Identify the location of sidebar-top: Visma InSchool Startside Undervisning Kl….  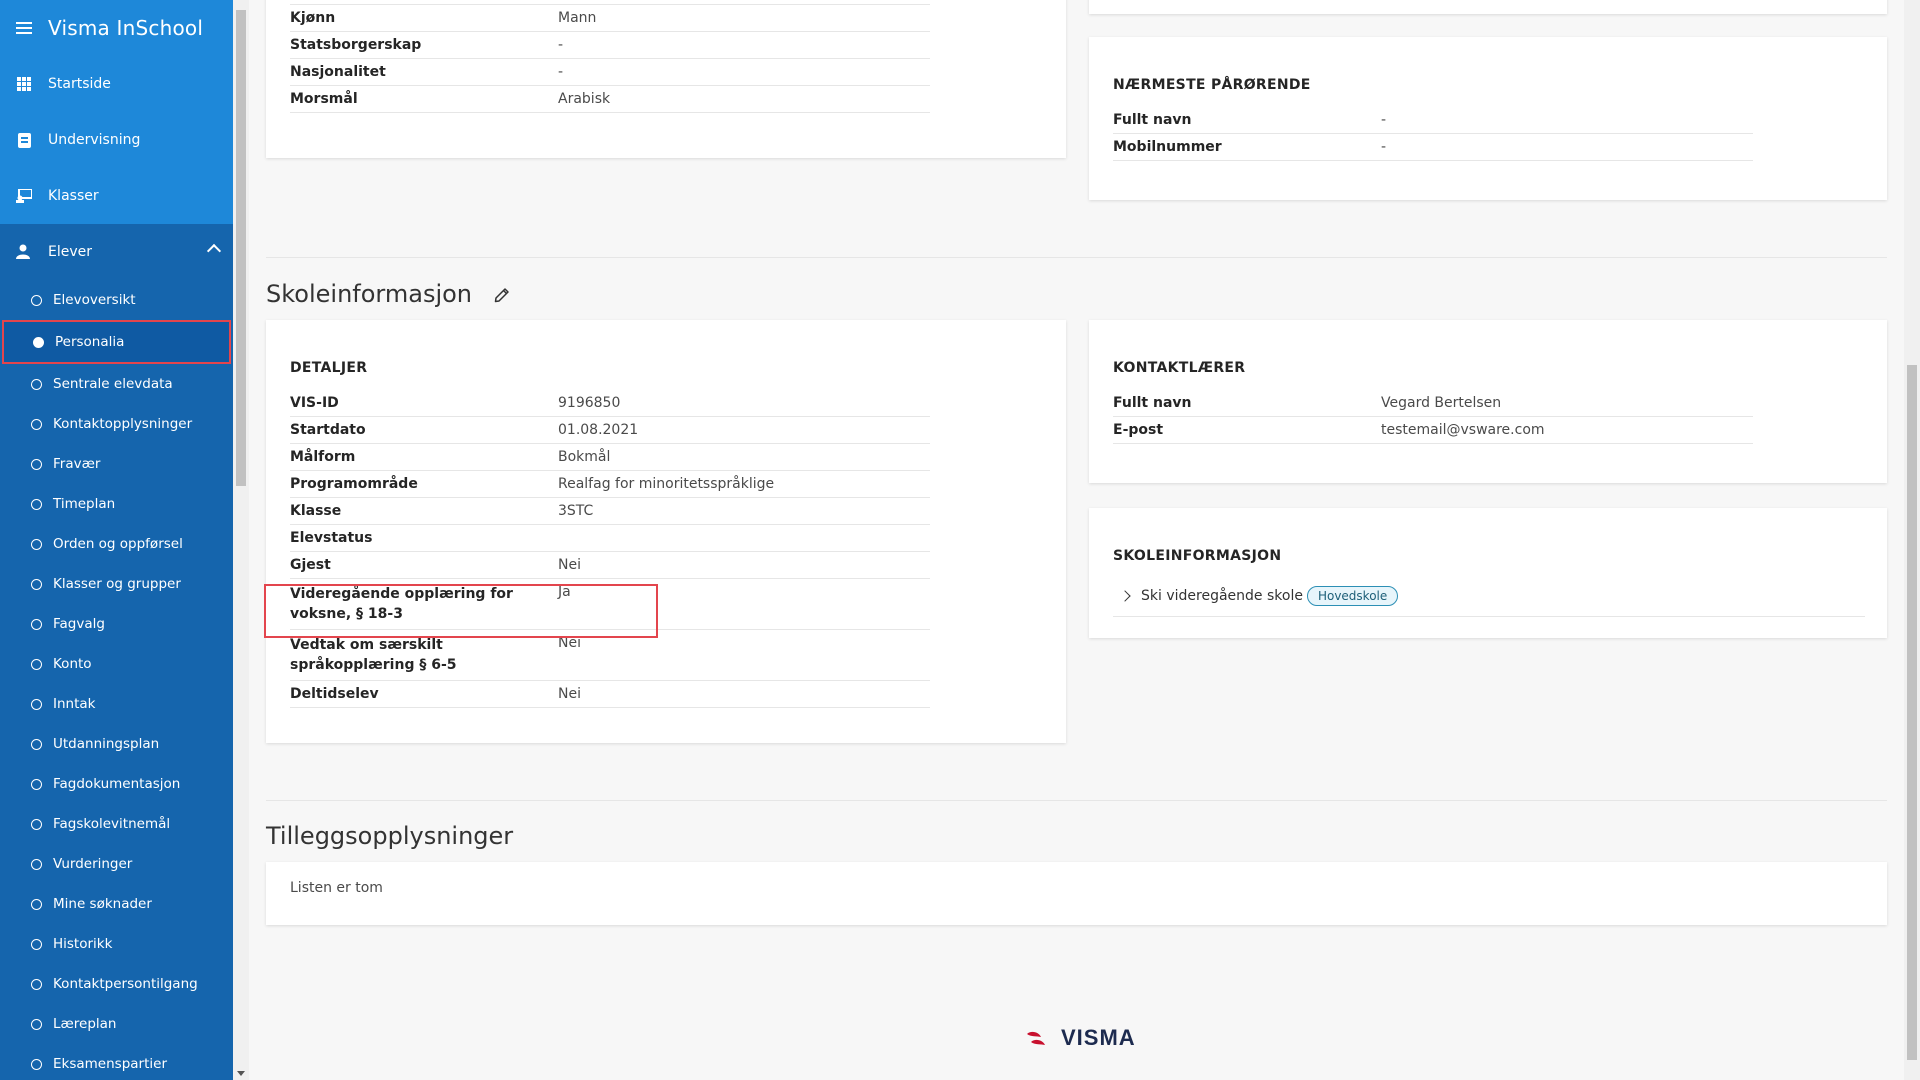
(116, 112).